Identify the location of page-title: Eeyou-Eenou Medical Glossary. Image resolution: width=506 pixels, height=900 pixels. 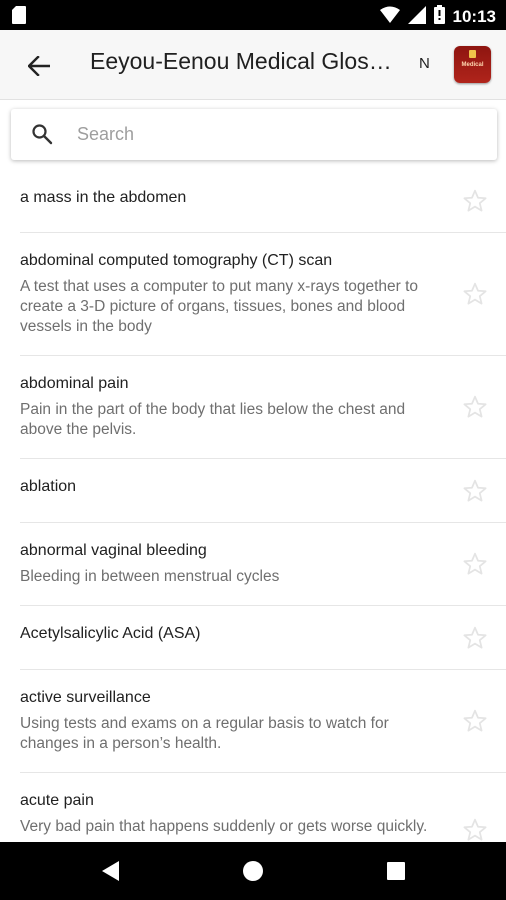
(245, 61).